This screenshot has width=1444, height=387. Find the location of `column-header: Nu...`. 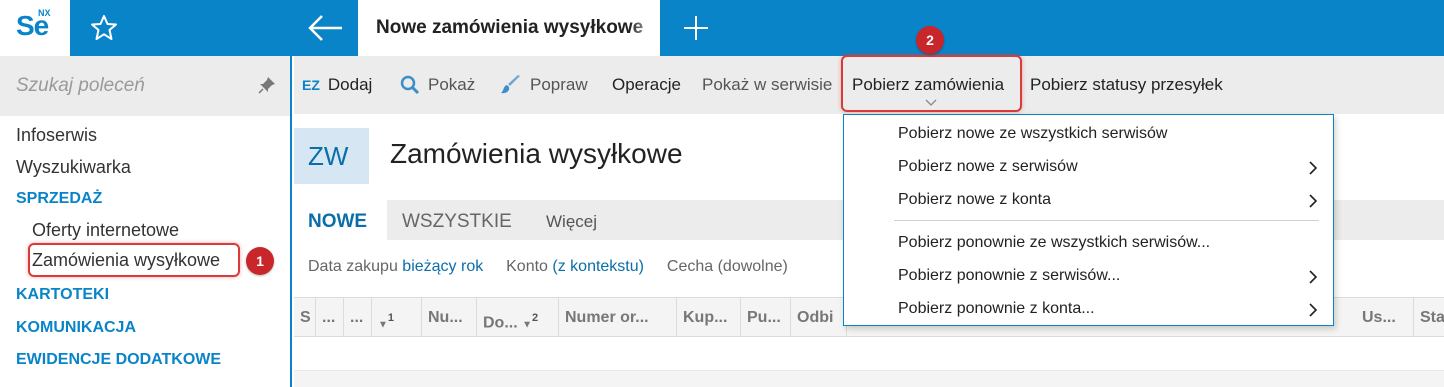

column-header: Nu... is located at coordinates (449, 318).